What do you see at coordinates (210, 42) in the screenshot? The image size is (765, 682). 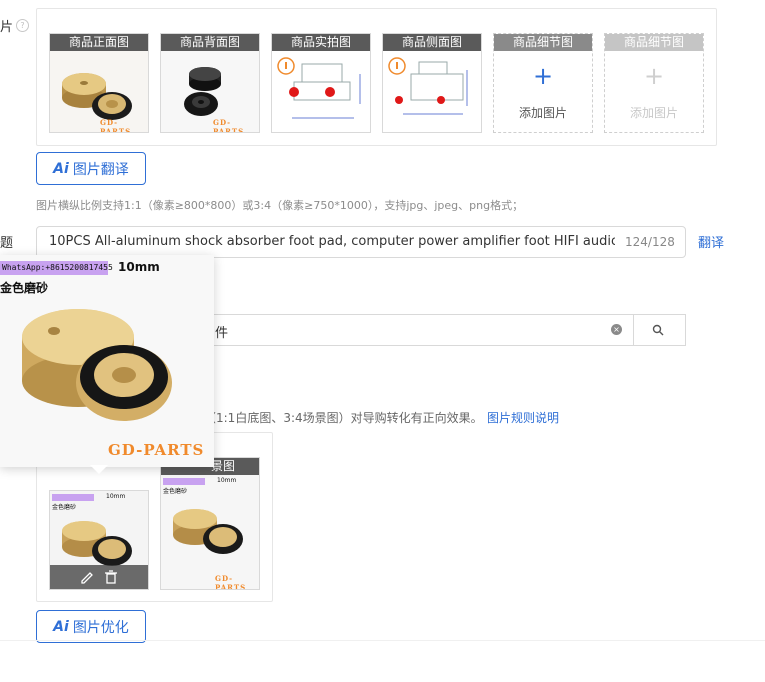 I see `slot-tag: 商品背面图` at bounding box center [210, 42].